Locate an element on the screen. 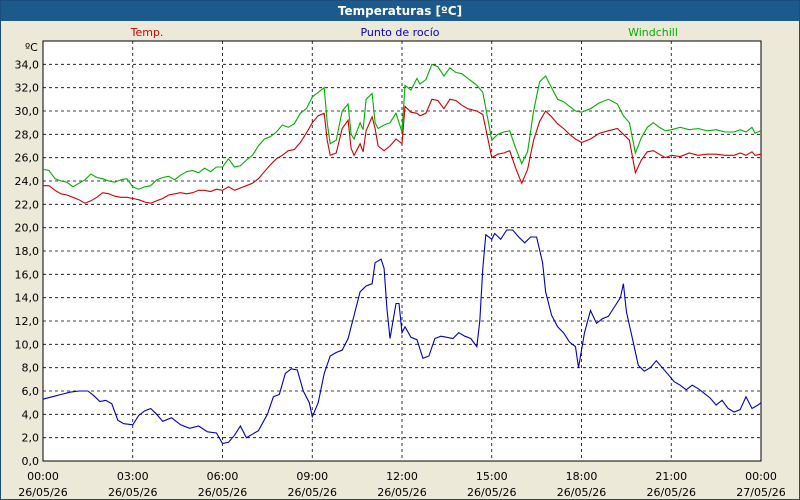 This screenshot has height=500, width=800. y-axis-label: ºC is located at coordinates (31, 47).